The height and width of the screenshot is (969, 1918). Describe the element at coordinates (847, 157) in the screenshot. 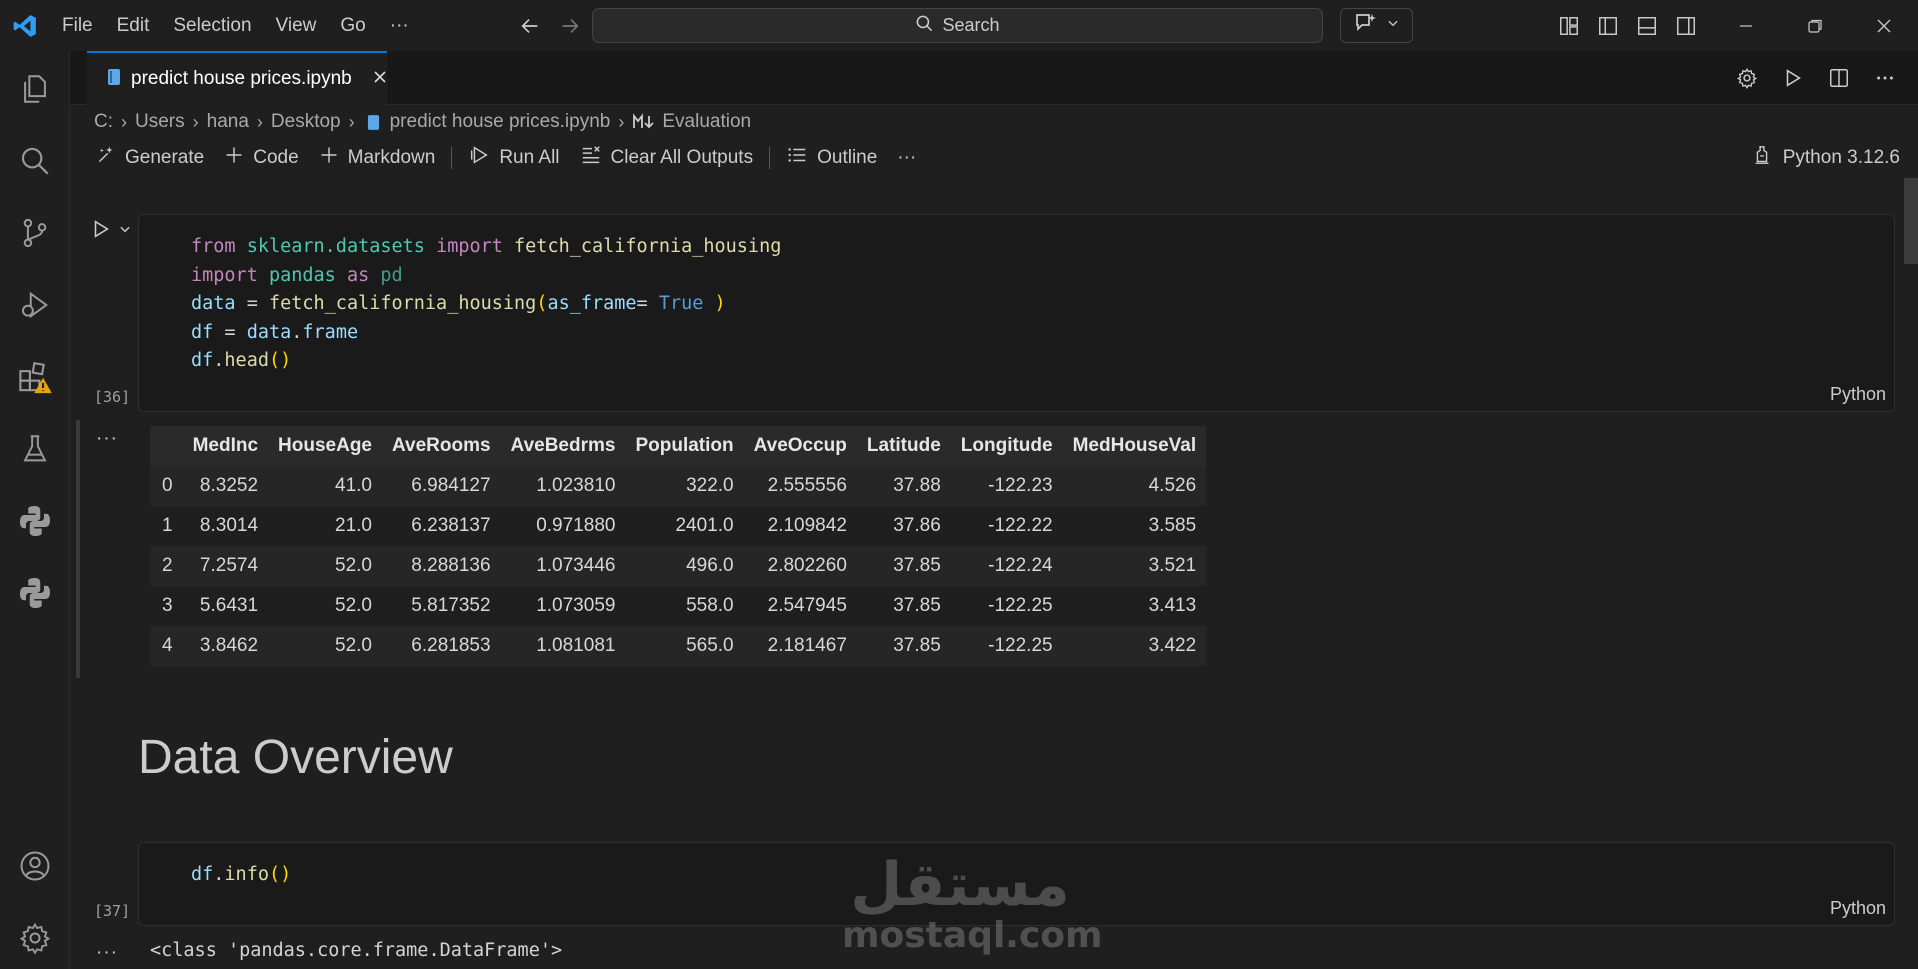

I see `outline-label: Outline` at that location.